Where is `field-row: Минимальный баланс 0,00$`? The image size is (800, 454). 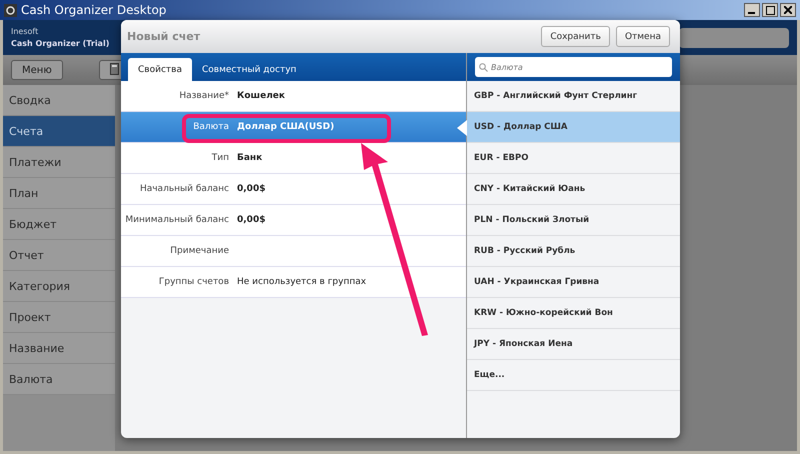 field-row: Минимальный баланс 0,00$ is located at coordinates (293, 220).